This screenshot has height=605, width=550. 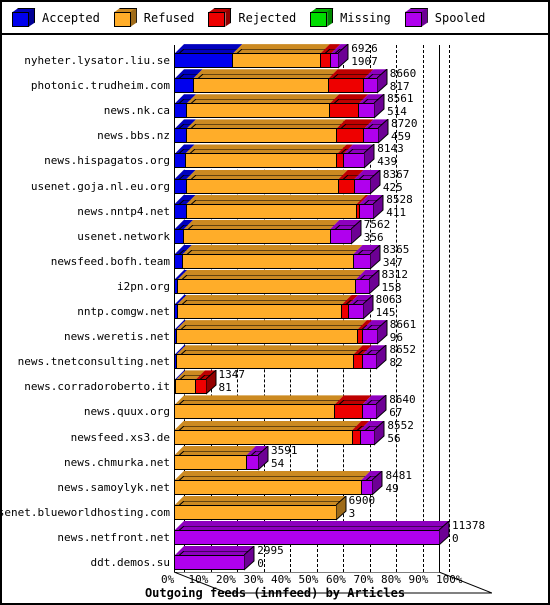 I want to click on y-axis-label: news.samoylyk.net, so click(x=113, y=487).